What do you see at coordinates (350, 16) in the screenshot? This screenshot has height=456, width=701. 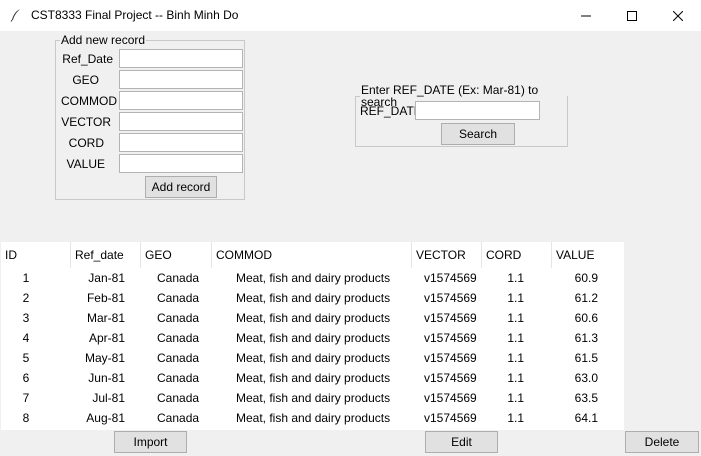 I see `title-bar: CST8333 Final Project -- Binh Minh Do` at bounding box center [350, 16].